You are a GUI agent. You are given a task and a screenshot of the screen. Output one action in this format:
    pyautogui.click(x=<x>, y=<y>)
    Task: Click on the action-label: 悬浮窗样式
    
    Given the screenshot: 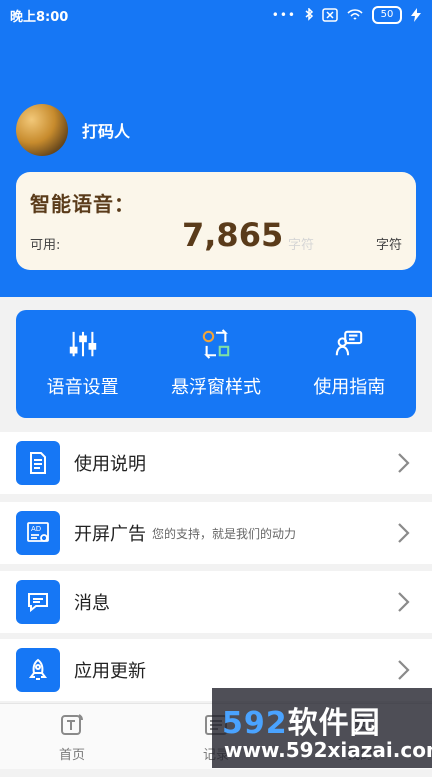 What is the action you would take?
    pyautogui.click(x=215, y=387)
    